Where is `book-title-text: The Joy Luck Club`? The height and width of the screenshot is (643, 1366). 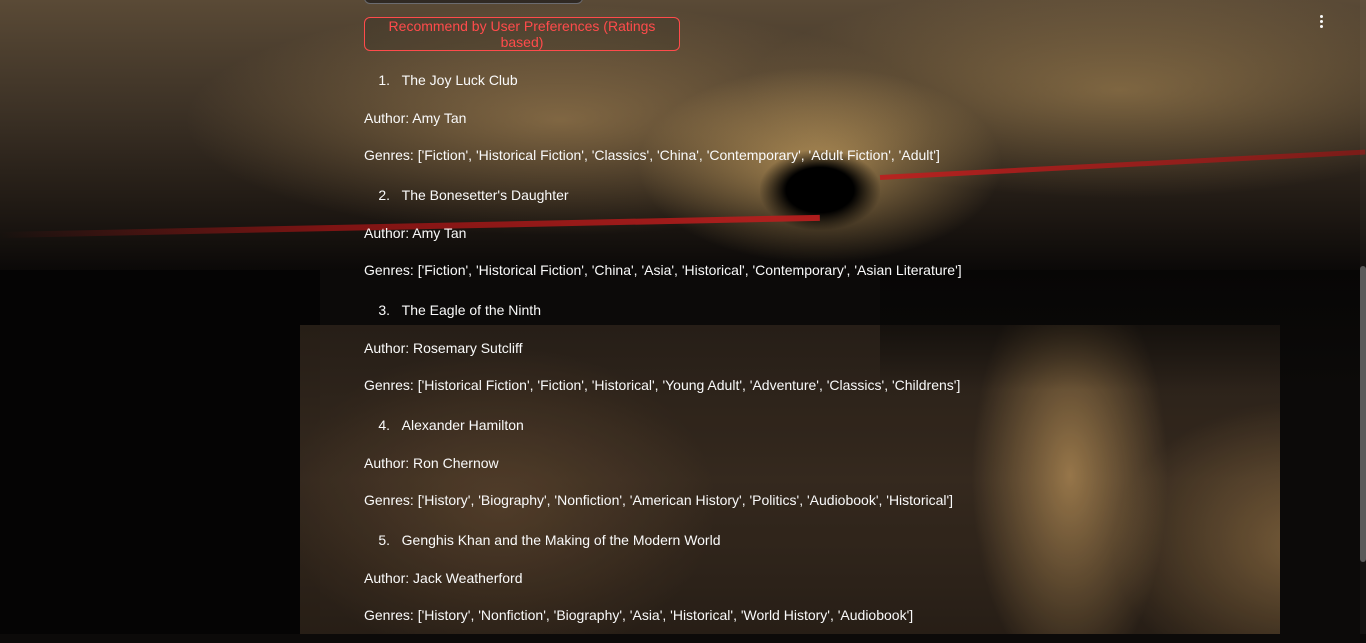
book-title-text: The Joy Luck Club is located at coordinates (459, 80).